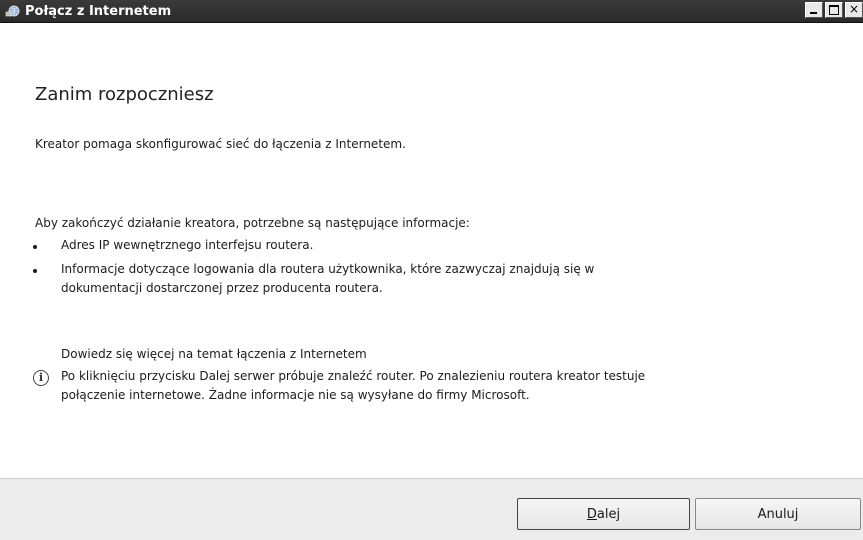 Image resolution: width=863 pixels, height=540 pixels. I want to click on title-bar: Połącz z Internetem ×, so click(431, 11).